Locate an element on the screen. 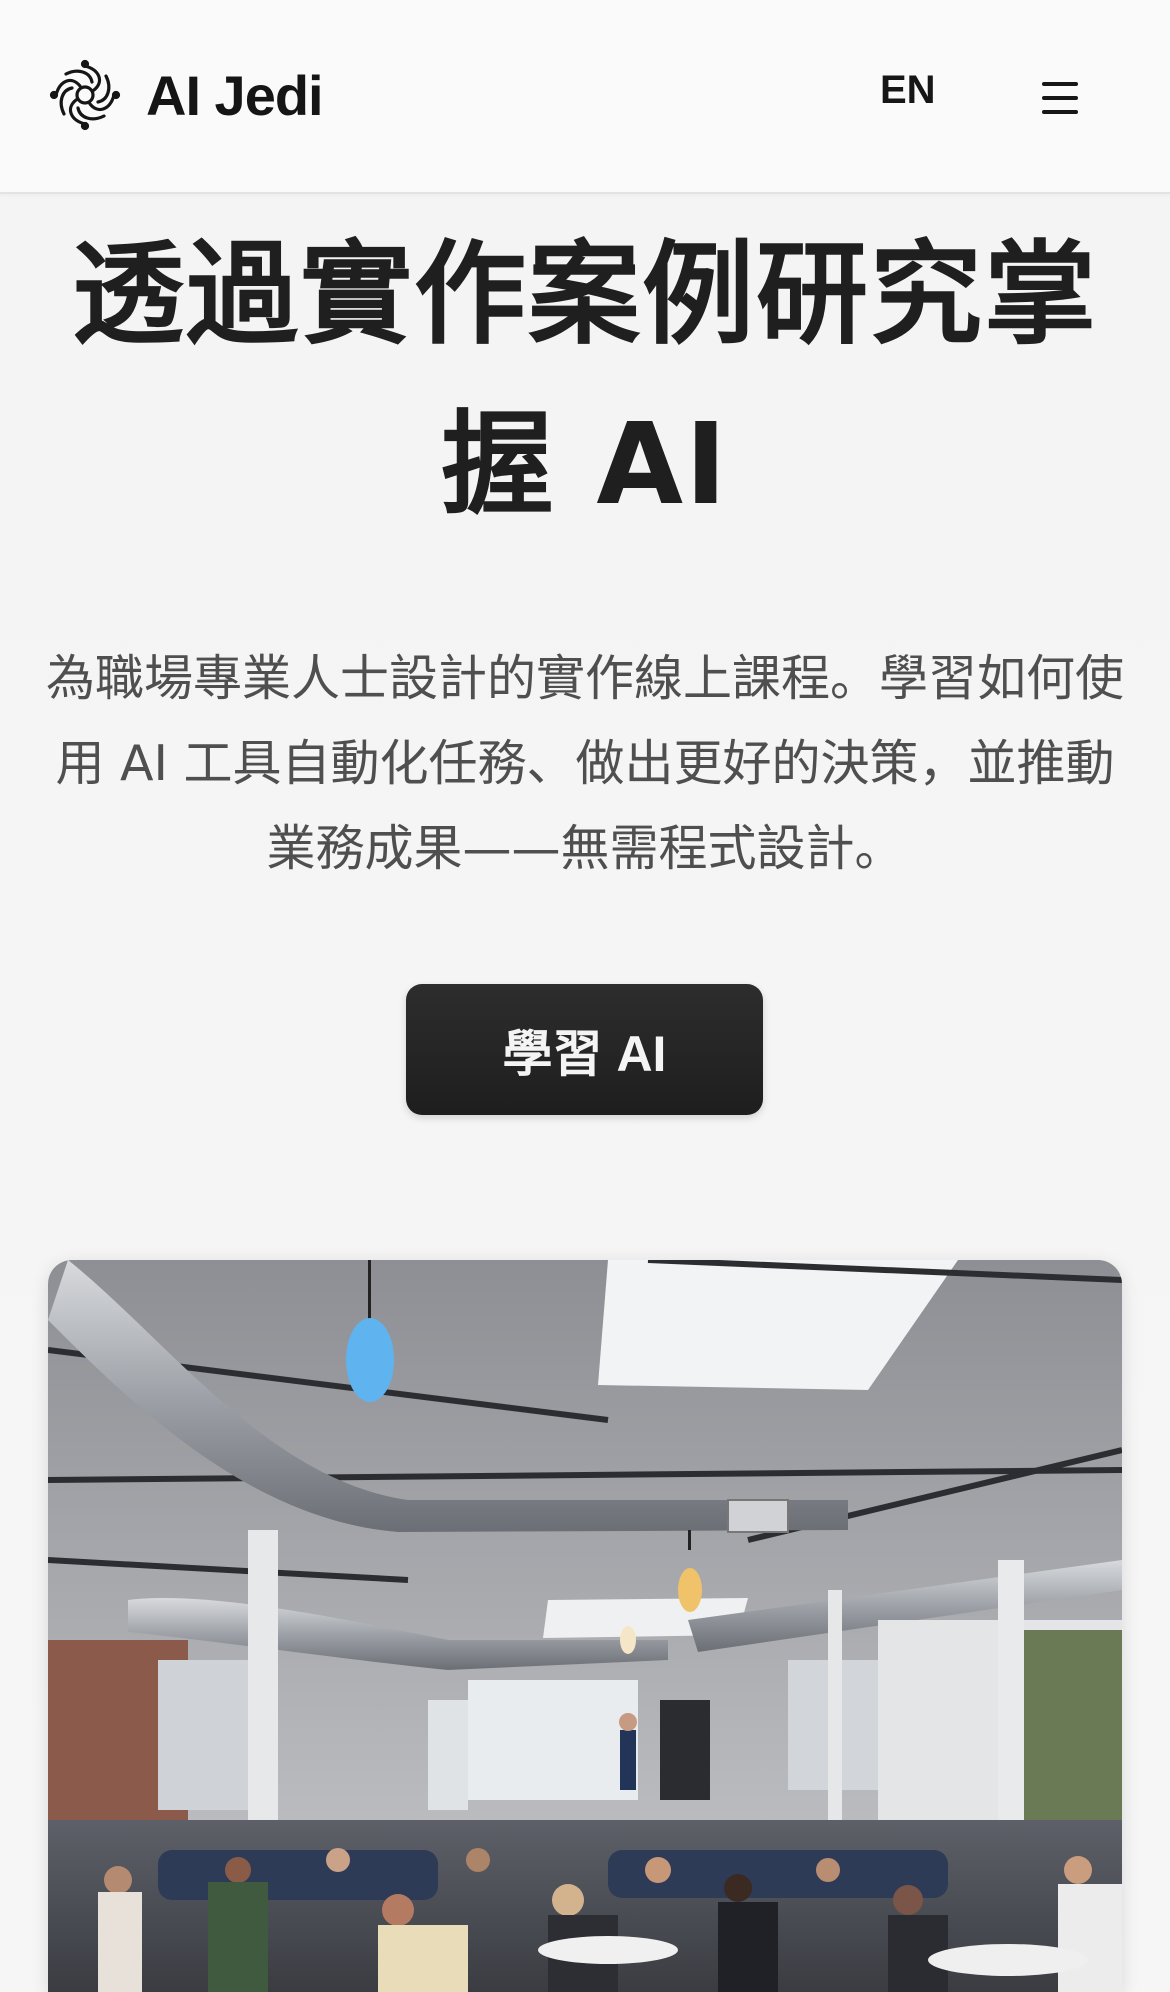 This screenshot has width=1170, height=1992. hamburger-menu-button is located at coordinates (1060, 98).